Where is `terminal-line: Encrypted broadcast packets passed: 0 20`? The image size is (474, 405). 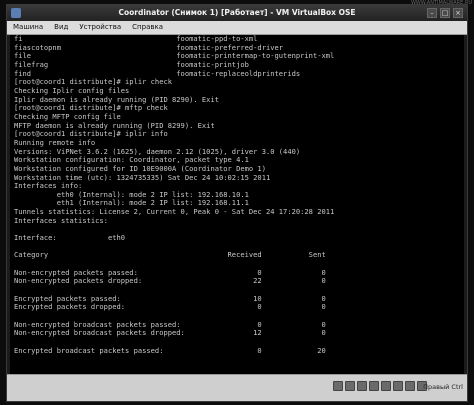 terminal-line: Encrypted broadcast packets passed: 0 20 is located at coordinates (170, 350).